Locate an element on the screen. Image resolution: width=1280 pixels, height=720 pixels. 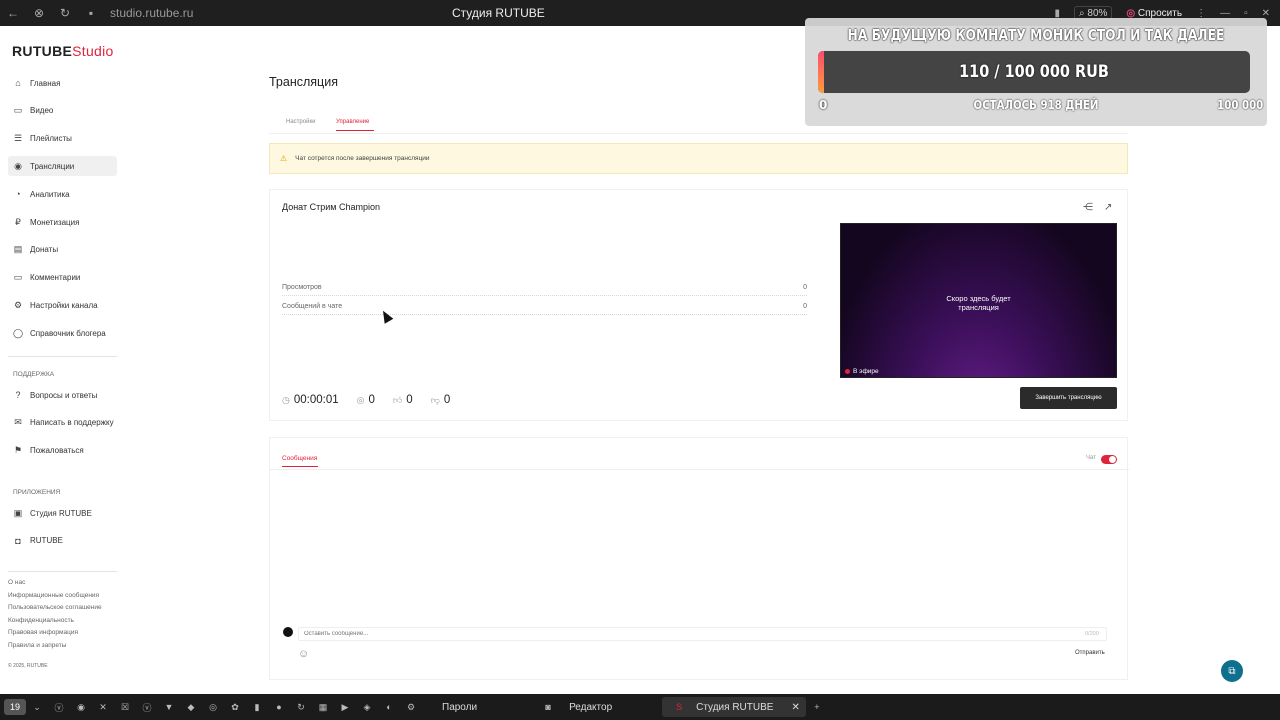
stream-preview: Скоро здесь будет трансляция В эфире is located at coordinates (978, 300).